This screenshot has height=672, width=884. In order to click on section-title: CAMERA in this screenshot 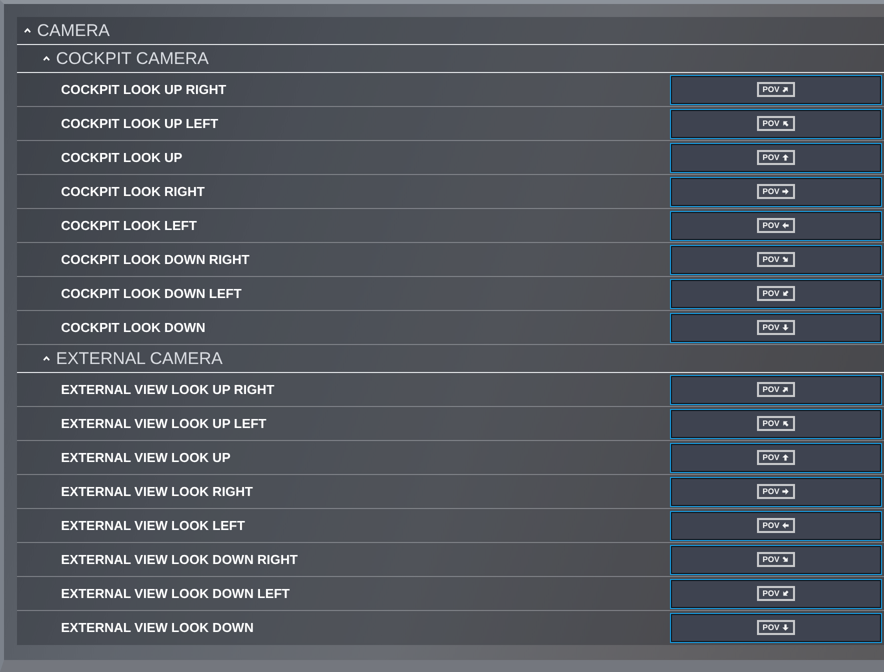, I will do `click(73, 31)`.